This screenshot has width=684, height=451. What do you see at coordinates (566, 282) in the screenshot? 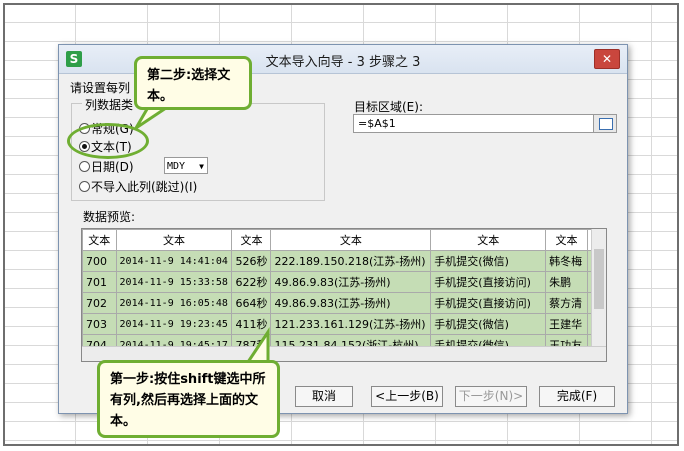
I see `preview-cell: 朱鹏` at bounding box center [566, 282].